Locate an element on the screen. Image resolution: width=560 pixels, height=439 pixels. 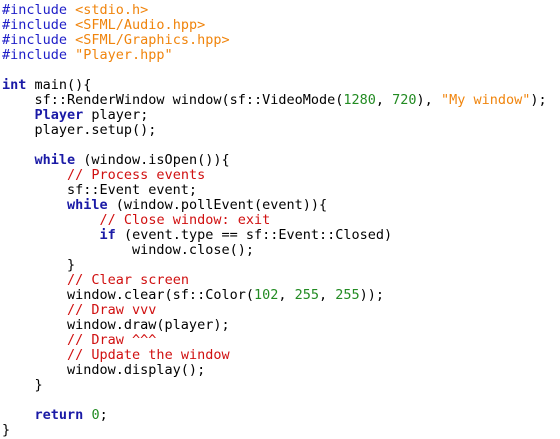
comment-token: // Update the window is located at coordinates (148, 355).